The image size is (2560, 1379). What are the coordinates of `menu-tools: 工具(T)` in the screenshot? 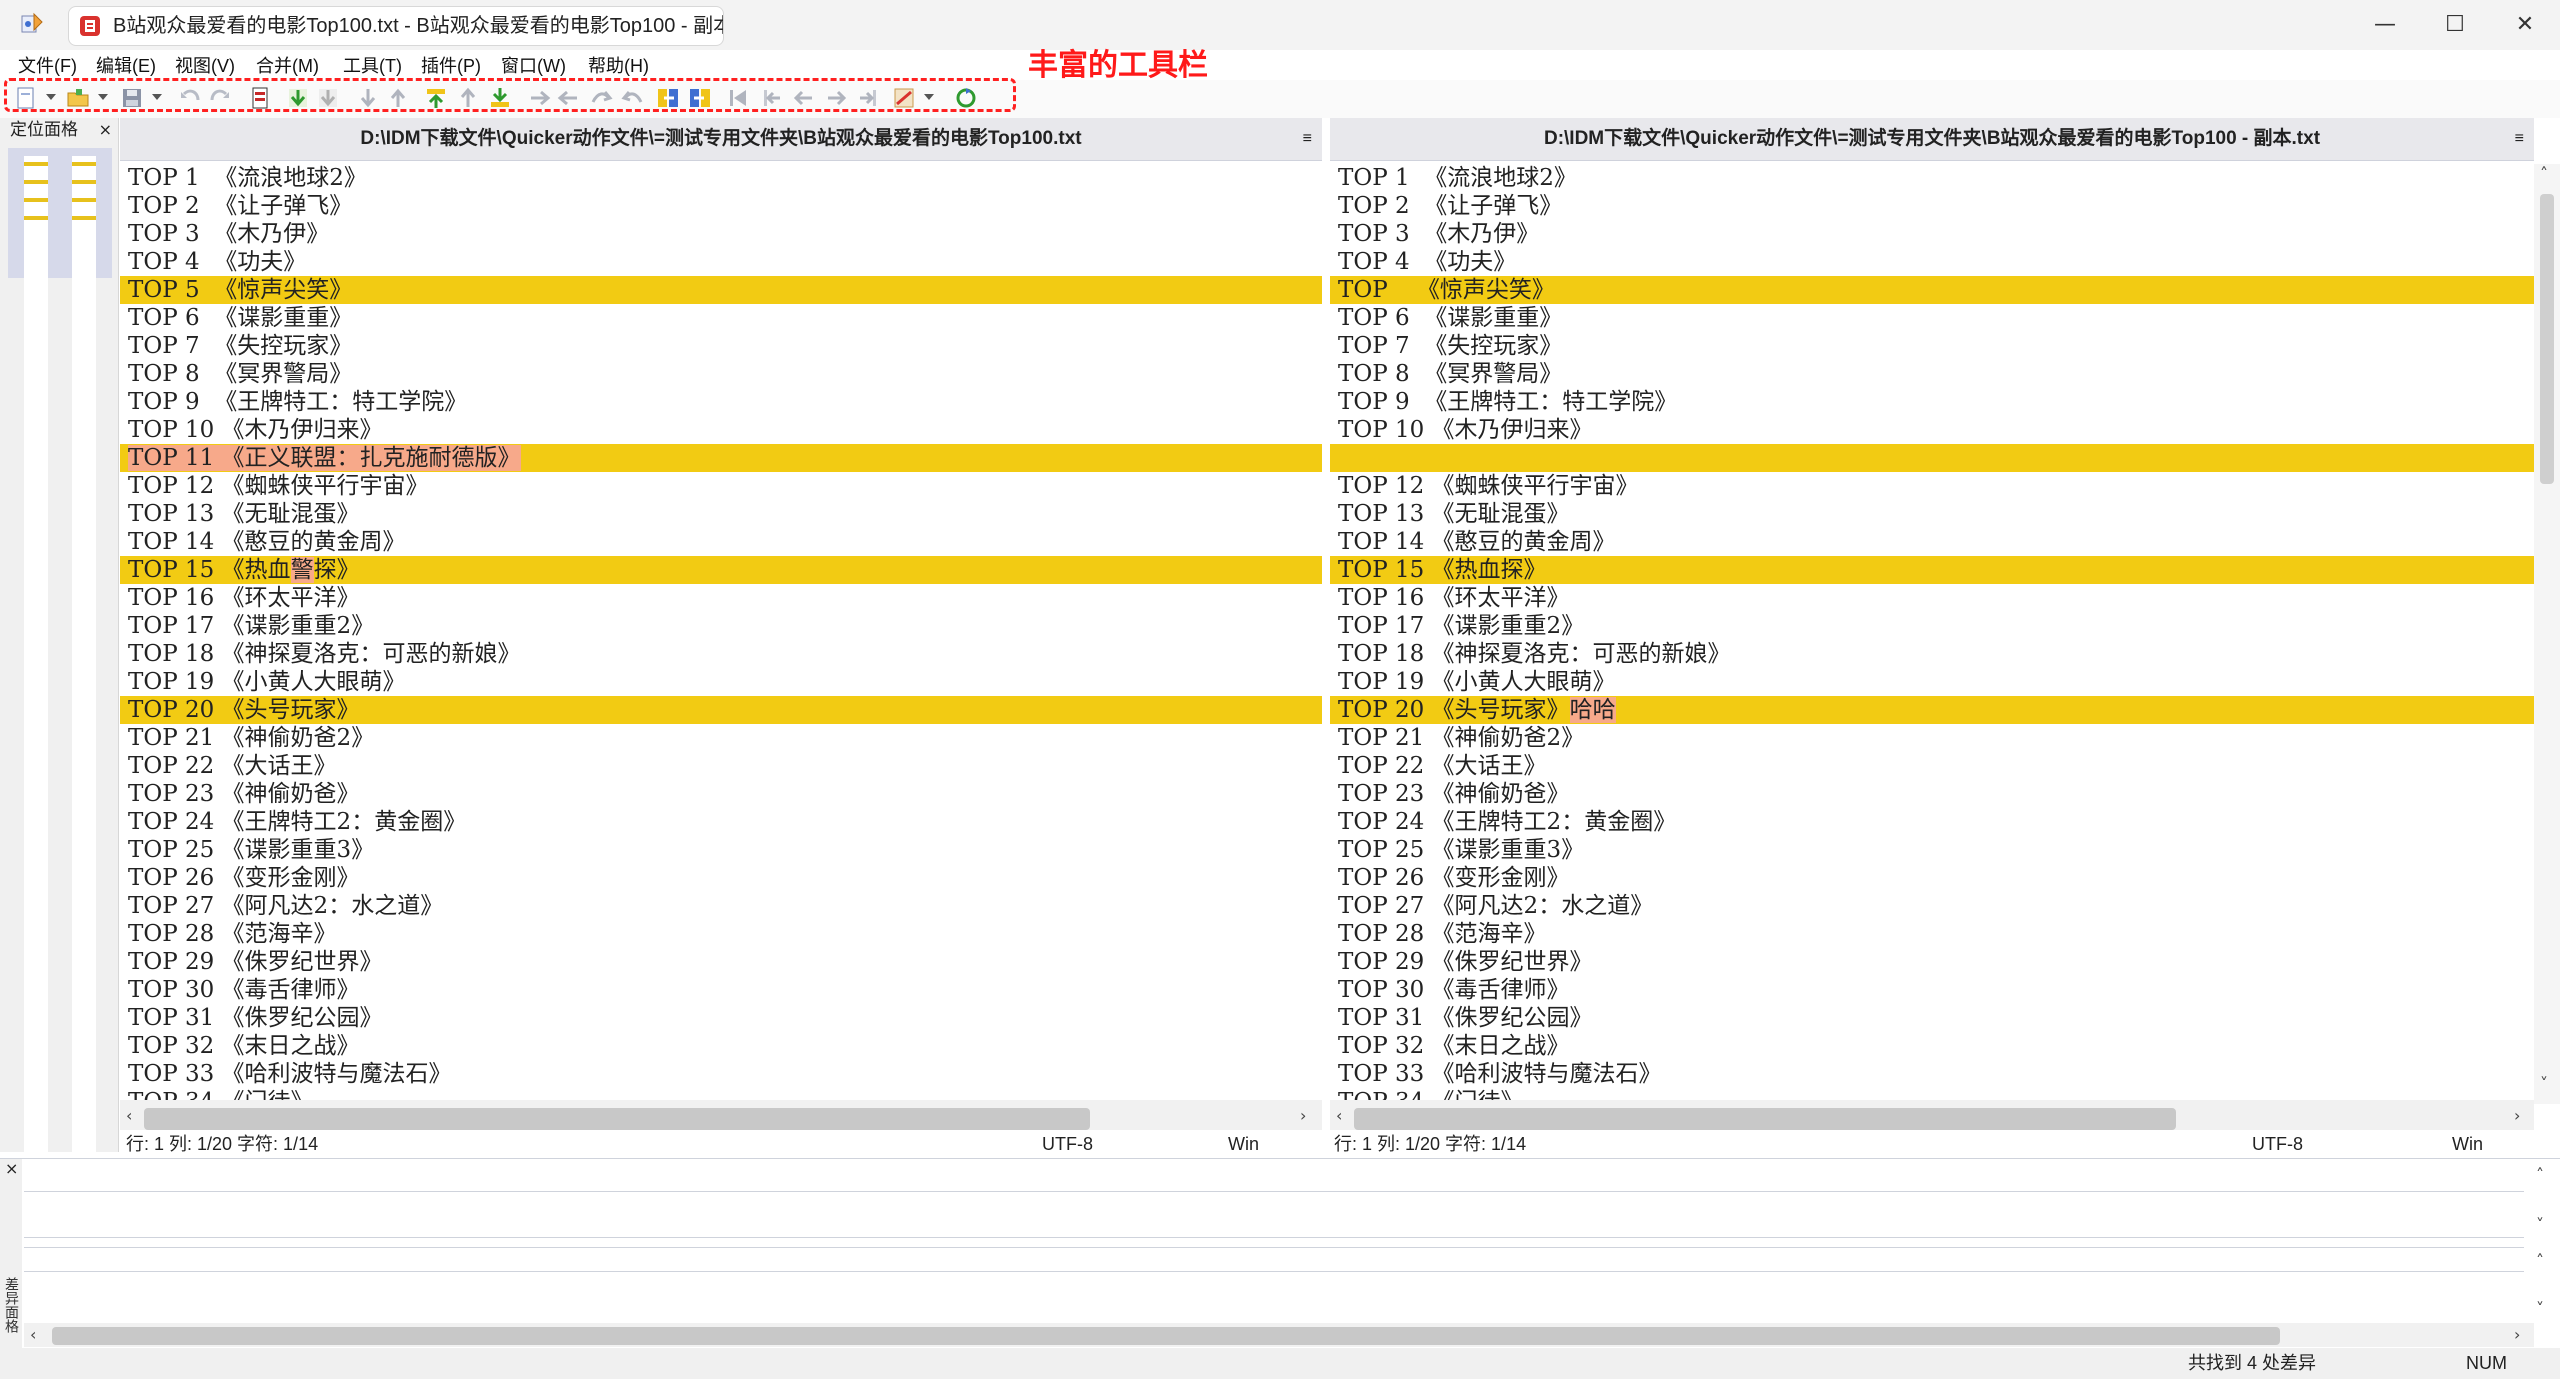 It's located at (372, 66).